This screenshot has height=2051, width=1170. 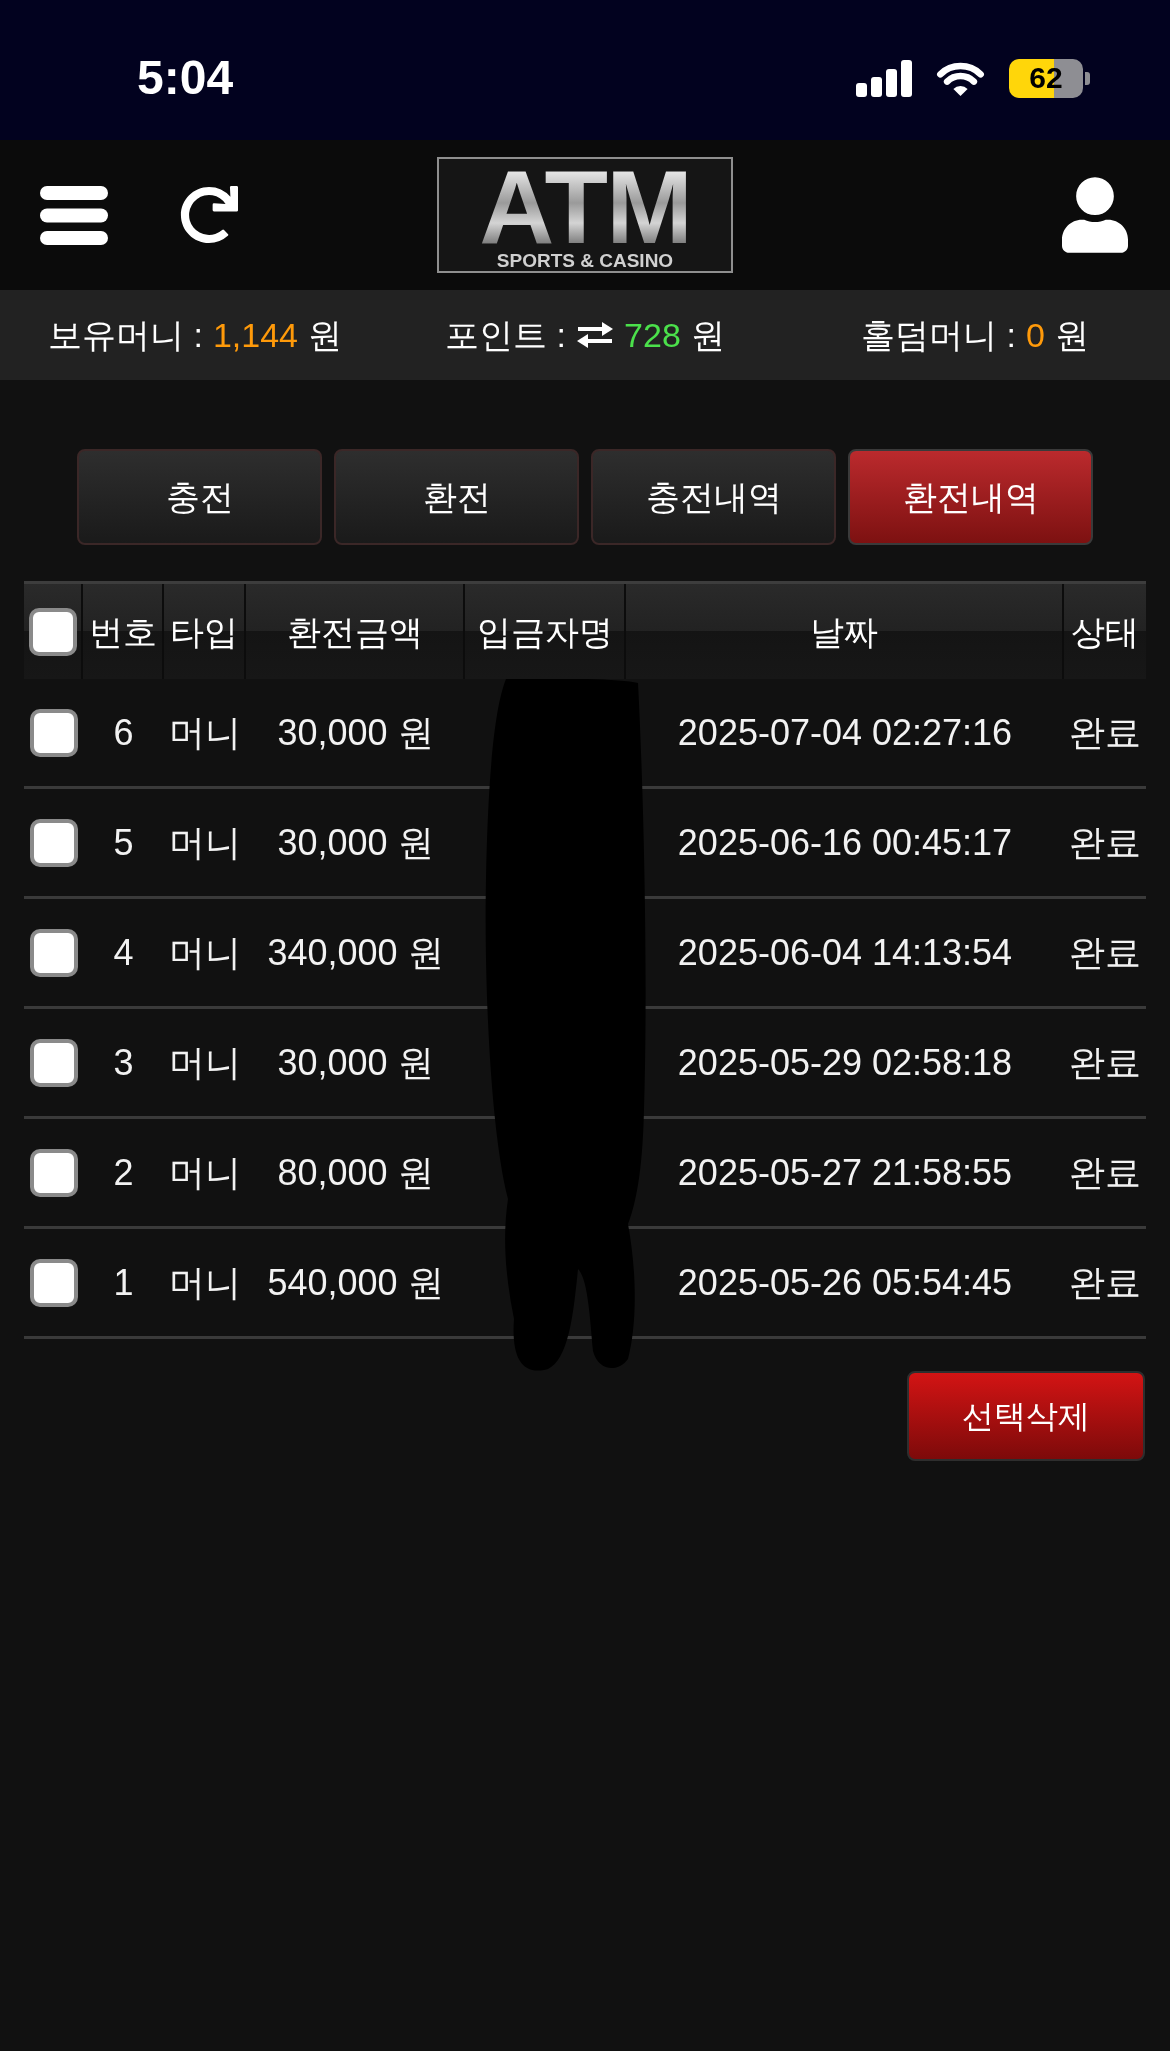 What do you see at coordinates (1105, 631) in the screenshot?
I see `column-header: 상태` at bounding box center [1105, 631].